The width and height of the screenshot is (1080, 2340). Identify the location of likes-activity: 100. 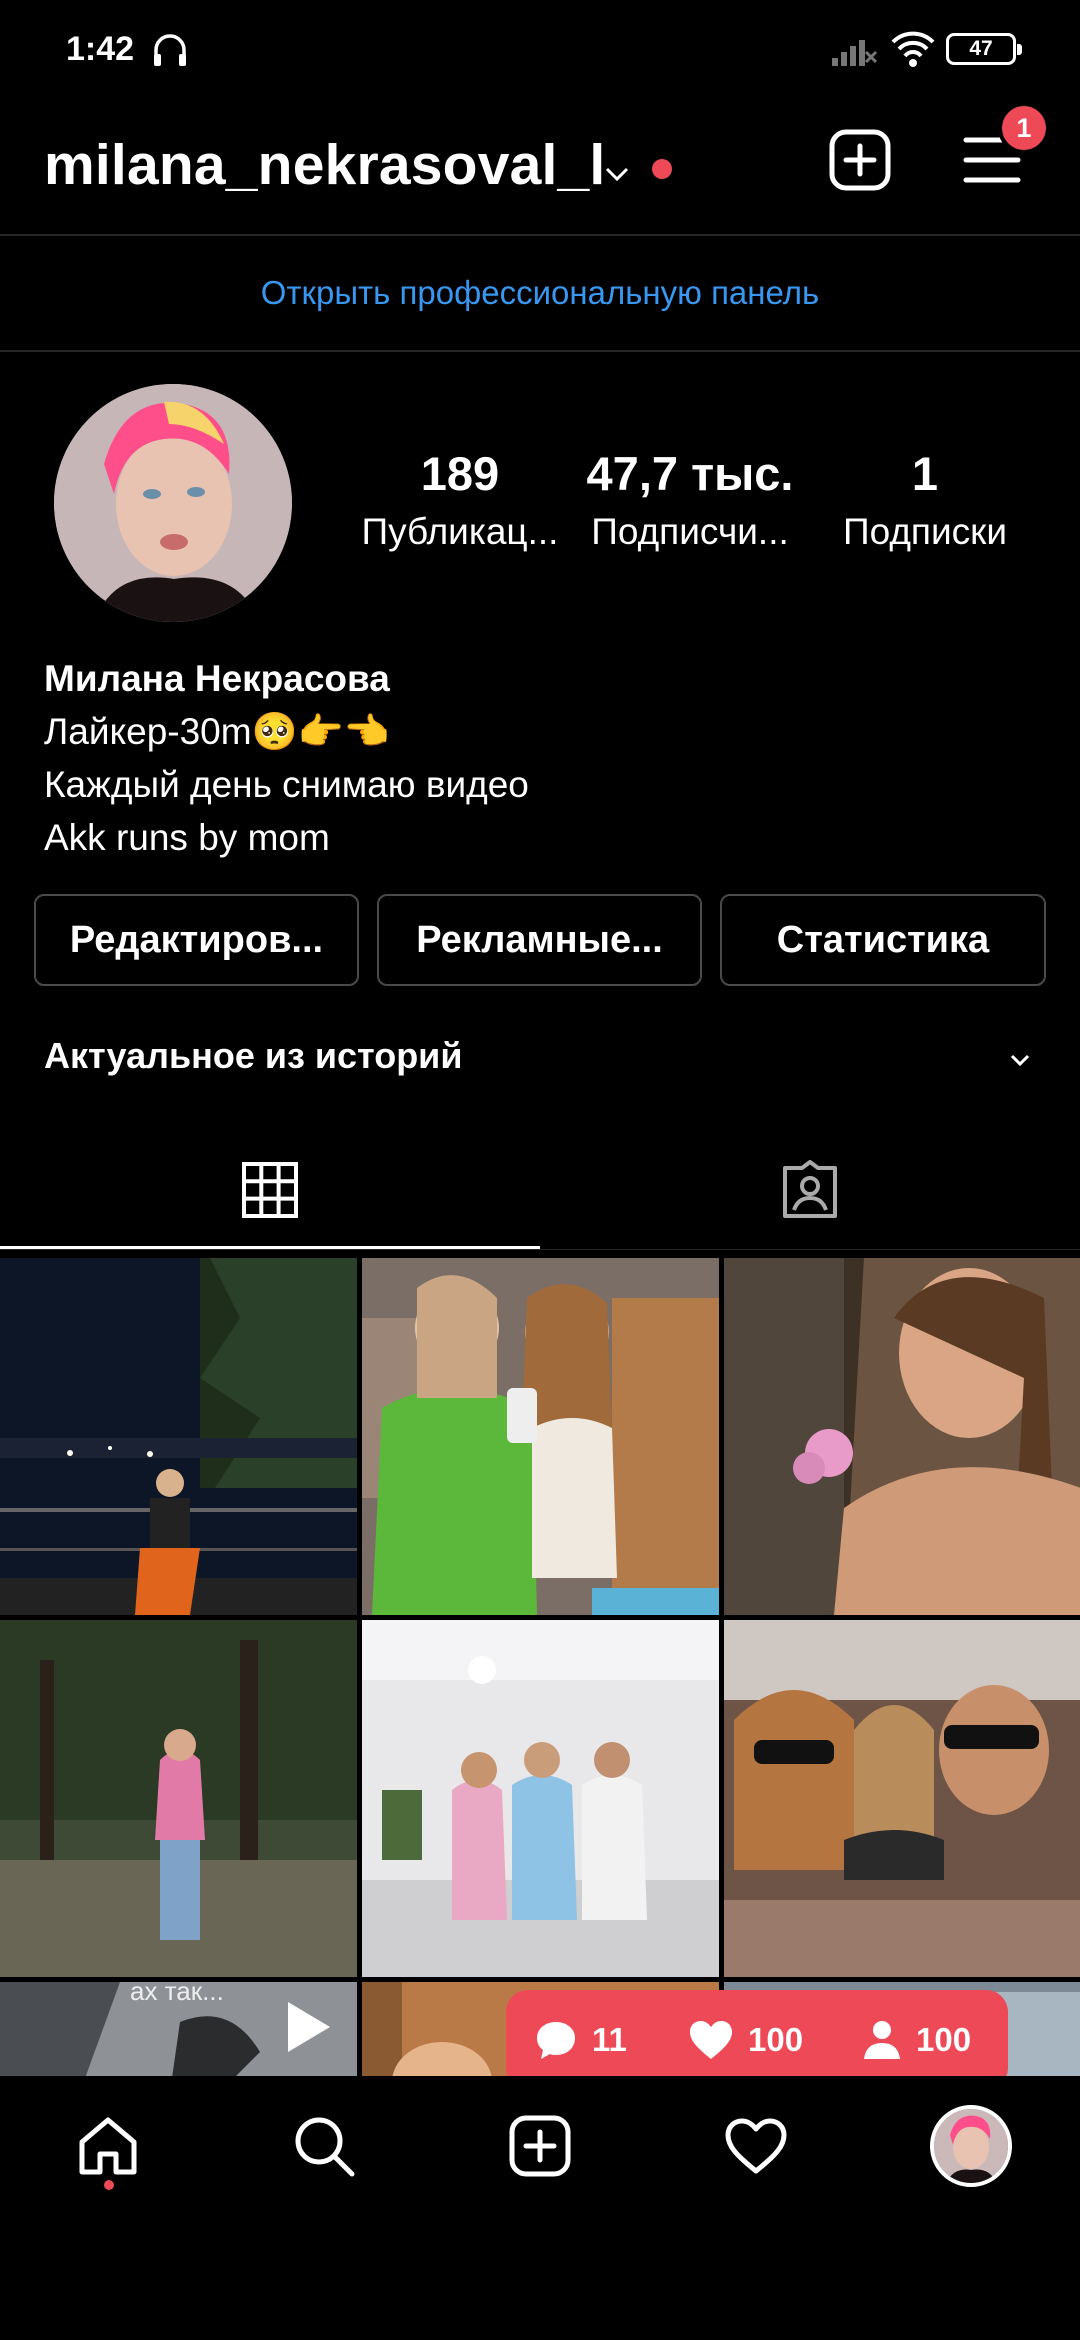
(745, 2040).